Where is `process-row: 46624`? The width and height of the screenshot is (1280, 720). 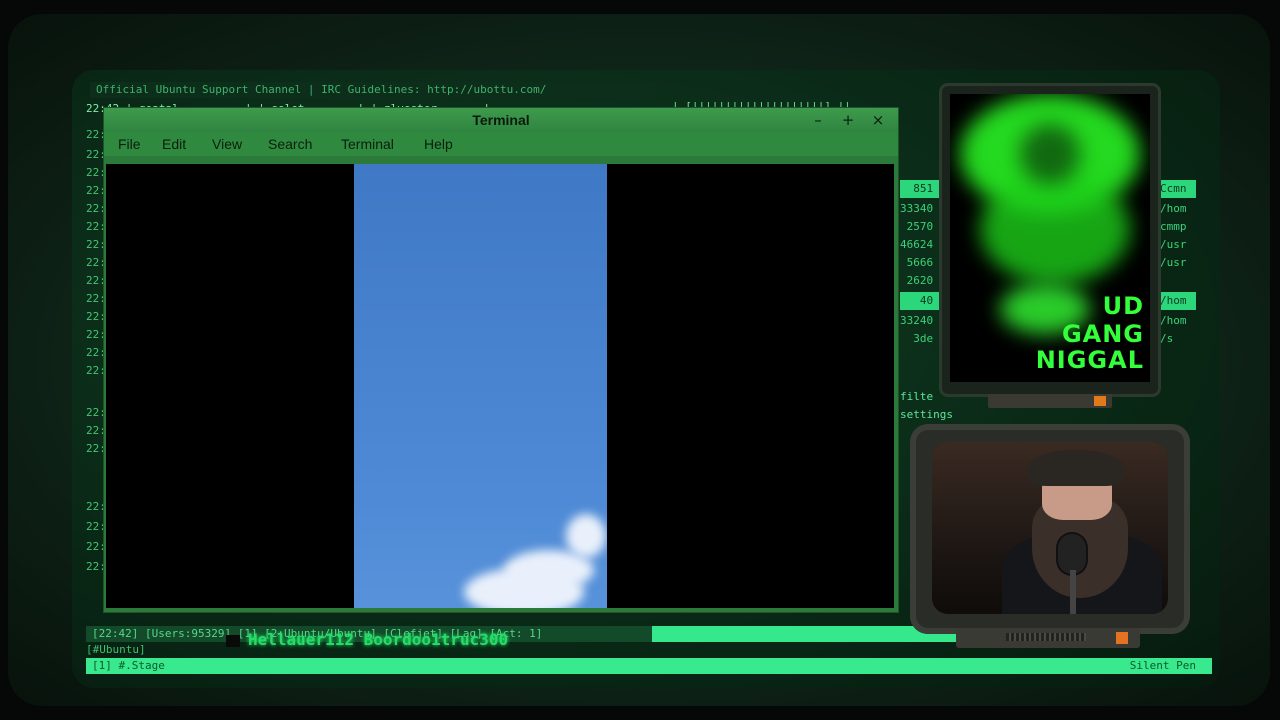
process-row: 46624 is located at coordinates (917, 244).